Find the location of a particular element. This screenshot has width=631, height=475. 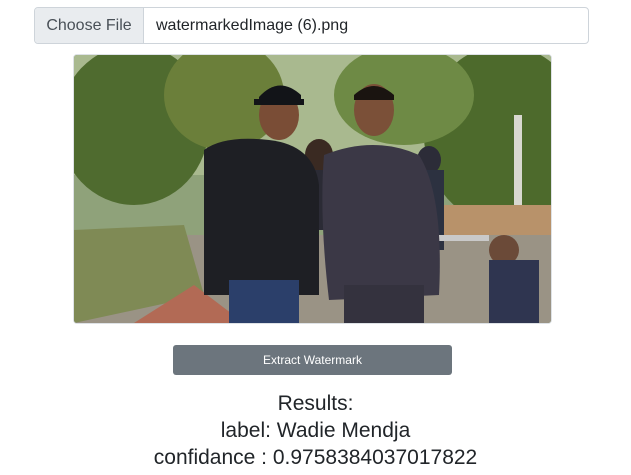

extract-watermark-button: Extract Watermark is located at coordinates (312, 360).